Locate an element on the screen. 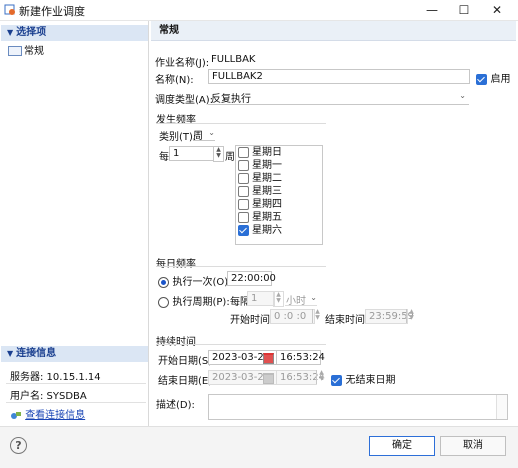 This screenshot has height=468, width=518. grid-icon is located at coordinates (15, 51).